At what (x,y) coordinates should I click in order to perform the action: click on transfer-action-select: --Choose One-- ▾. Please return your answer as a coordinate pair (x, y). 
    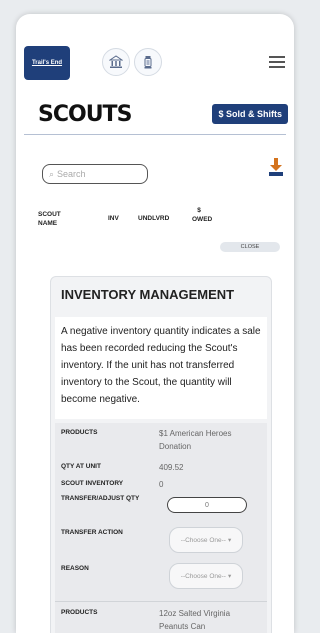
    Looking at the image, I should click on (206, 540).